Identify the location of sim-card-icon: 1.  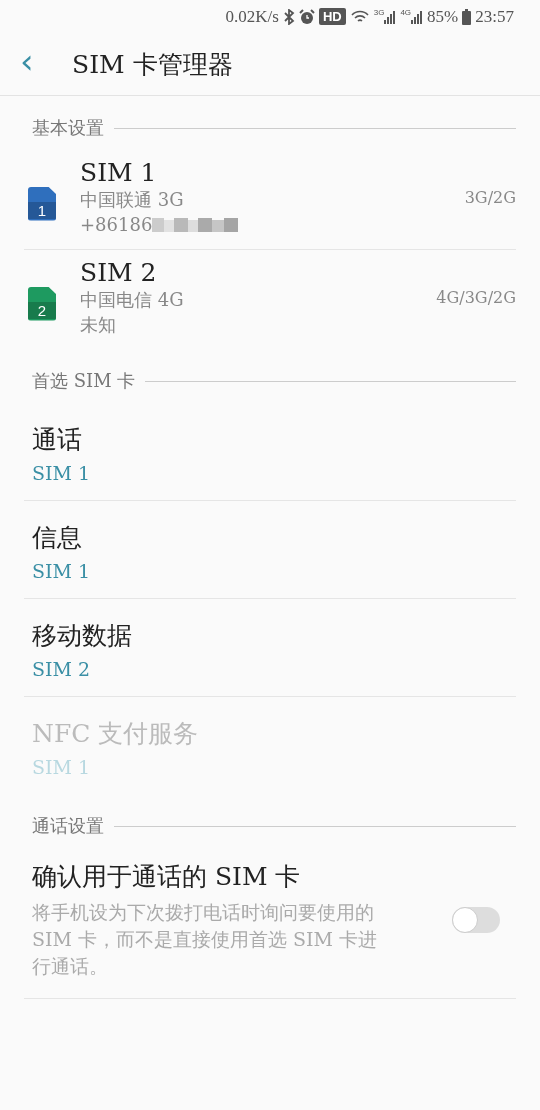
(42, 203).